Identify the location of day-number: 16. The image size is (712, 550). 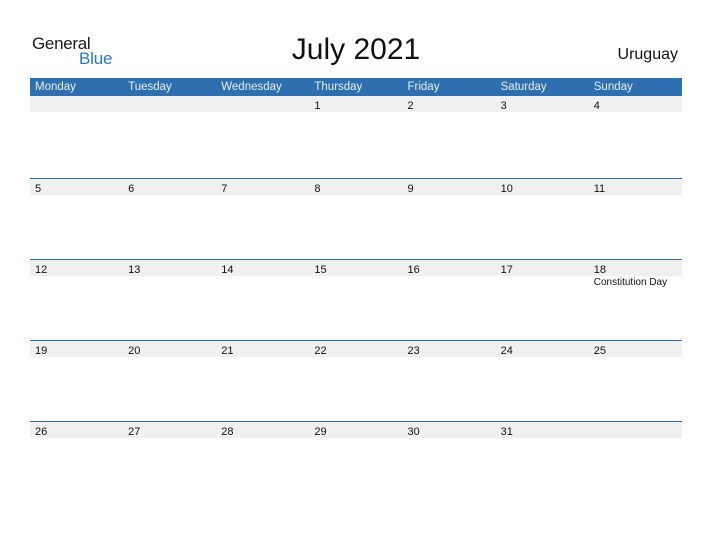
(413, 270).